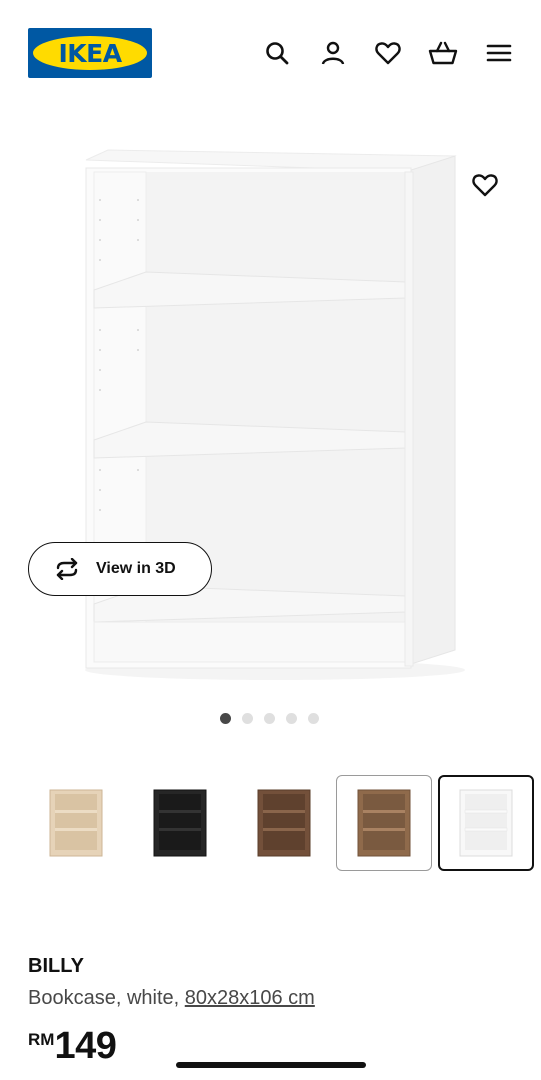 This screenshot has width=541, height=1080. What do you see at coordinates (250, 998) in the screenshot?
I see `product-dimensions-link: 80x28x106 cm` at bounding box center [250, 998].